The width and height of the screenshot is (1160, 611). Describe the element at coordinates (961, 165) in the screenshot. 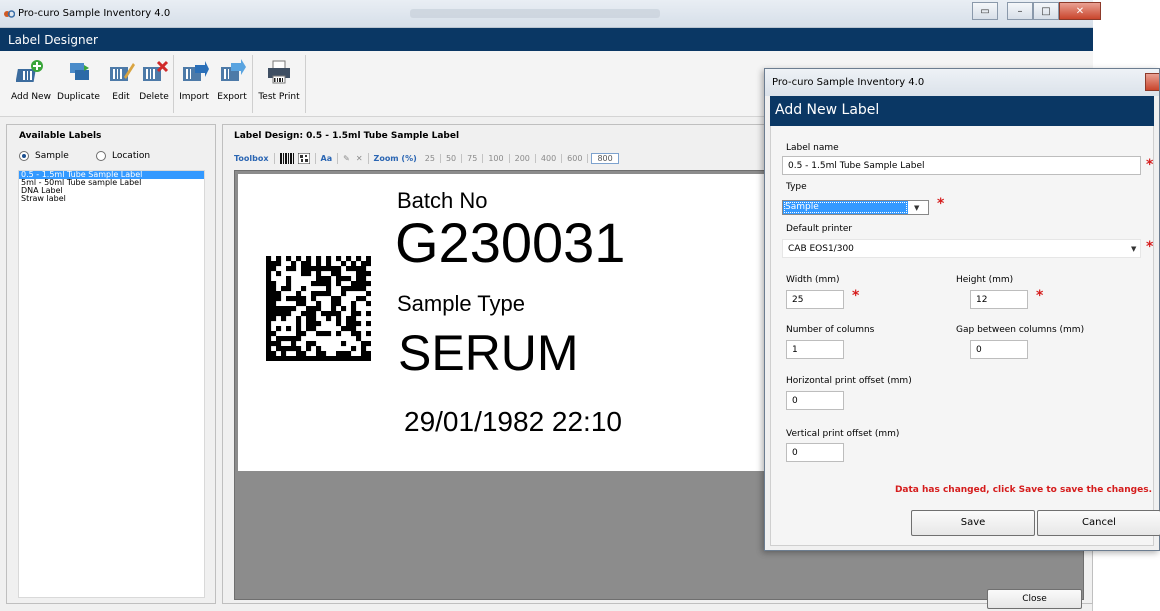

I see `label-name-input: 0.5 - 1.5ml Tube Sample Label` at that location.